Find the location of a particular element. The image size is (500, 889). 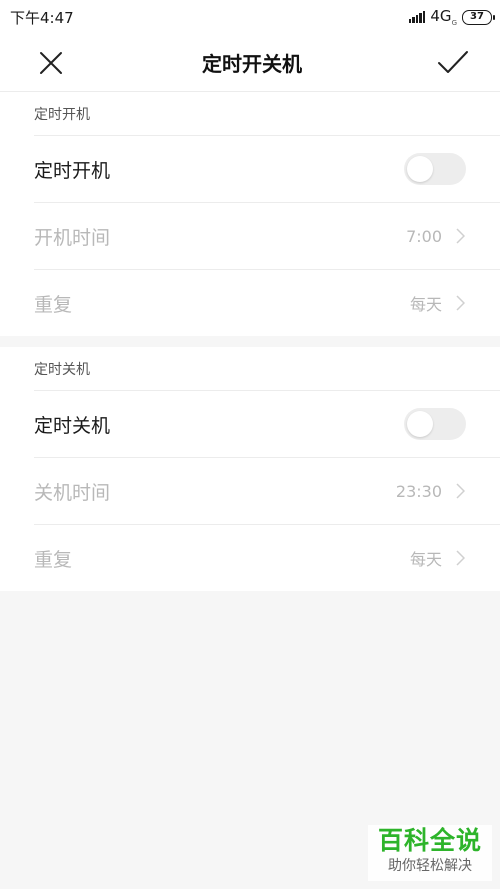

power-off-time-value: 23:30 is located at coordinates (418, 491).